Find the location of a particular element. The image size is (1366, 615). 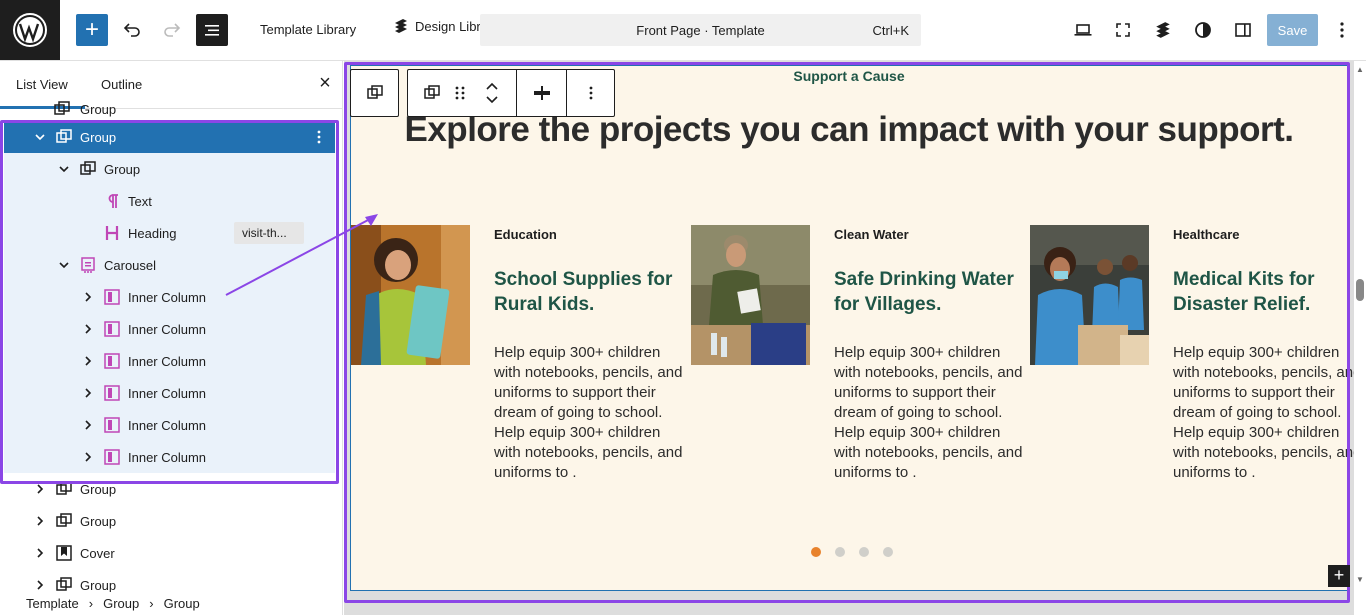

carousel-icon is located at coordinates (88, 265).